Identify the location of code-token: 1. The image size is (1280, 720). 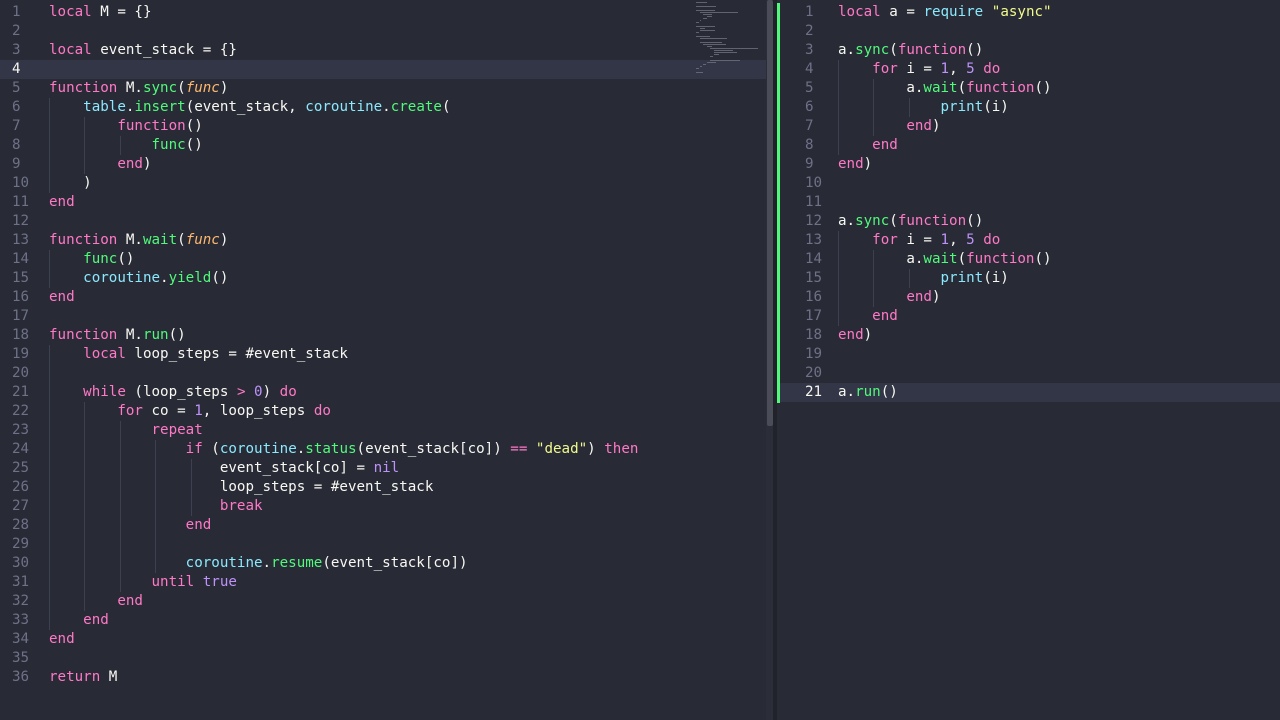
(945, 240).